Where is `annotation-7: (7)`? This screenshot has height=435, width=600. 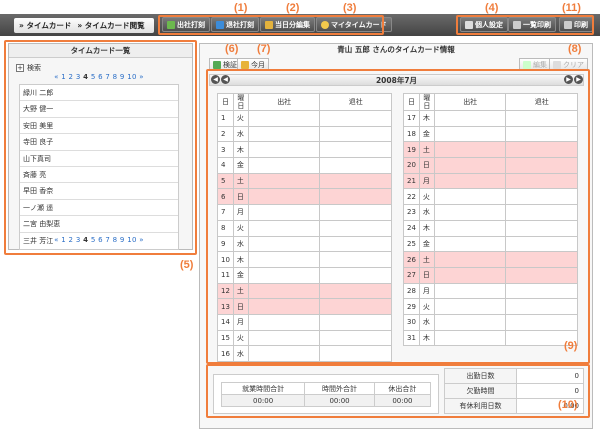
annotation-7: (7) is located at coordinates (264, 49).